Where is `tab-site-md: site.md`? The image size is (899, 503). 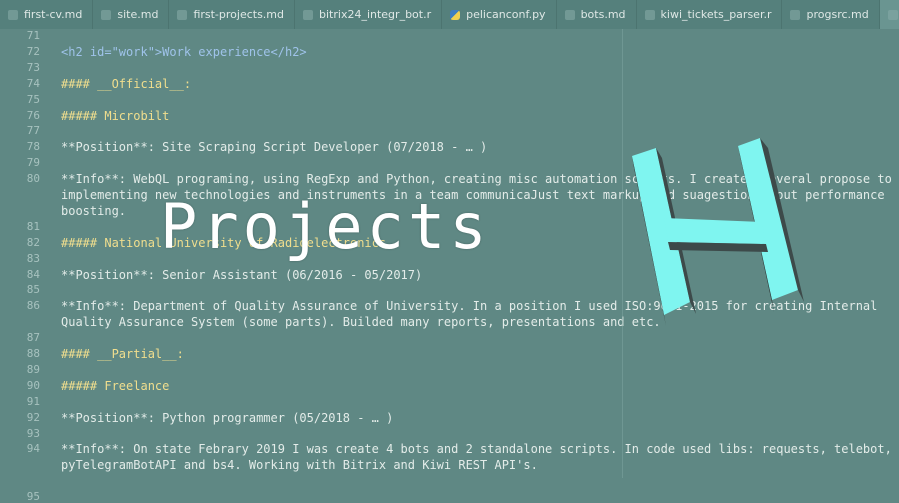 tab-site-md: site.md is located at coordinates (131, 14).